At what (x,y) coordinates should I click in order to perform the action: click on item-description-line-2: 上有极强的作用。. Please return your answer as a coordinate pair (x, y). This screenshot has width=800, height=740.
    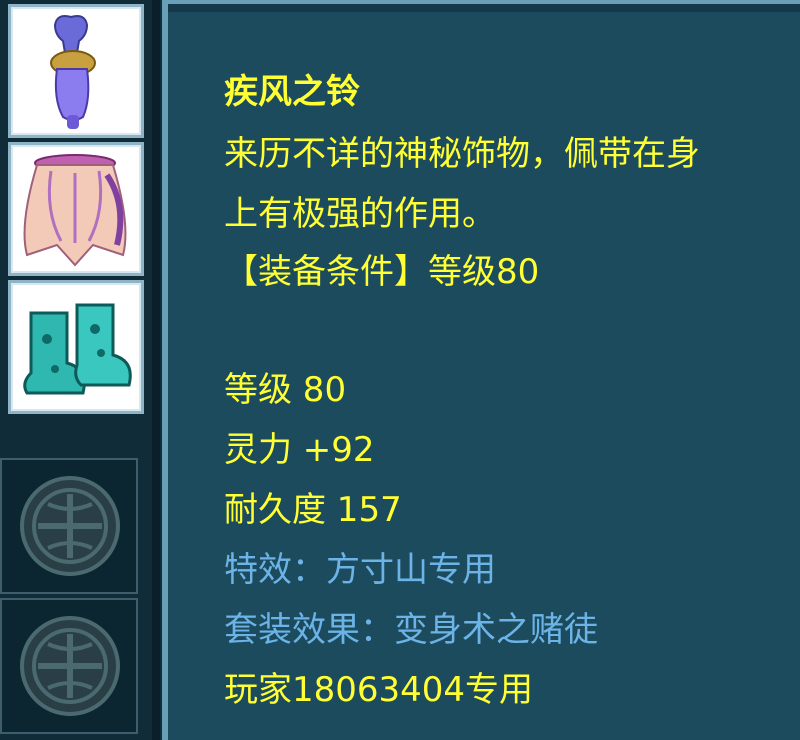
    Looking at the image, I should click on (360, 214).